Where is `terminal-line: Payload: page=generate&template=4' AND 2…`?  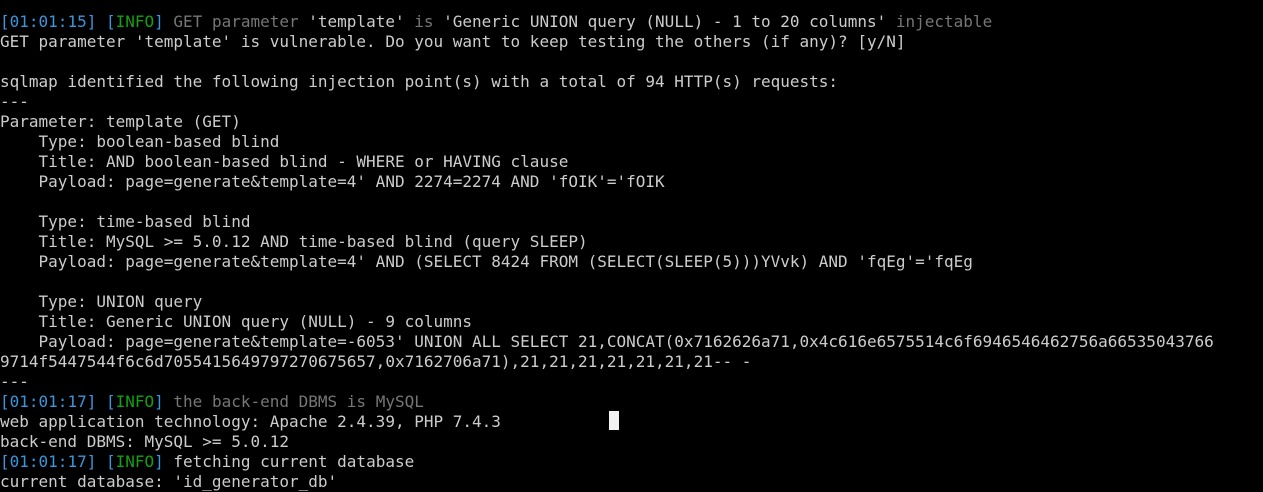 terminal-line: Payload: page=generate&template=4' AND 2… is located at coordinates (631, 182).